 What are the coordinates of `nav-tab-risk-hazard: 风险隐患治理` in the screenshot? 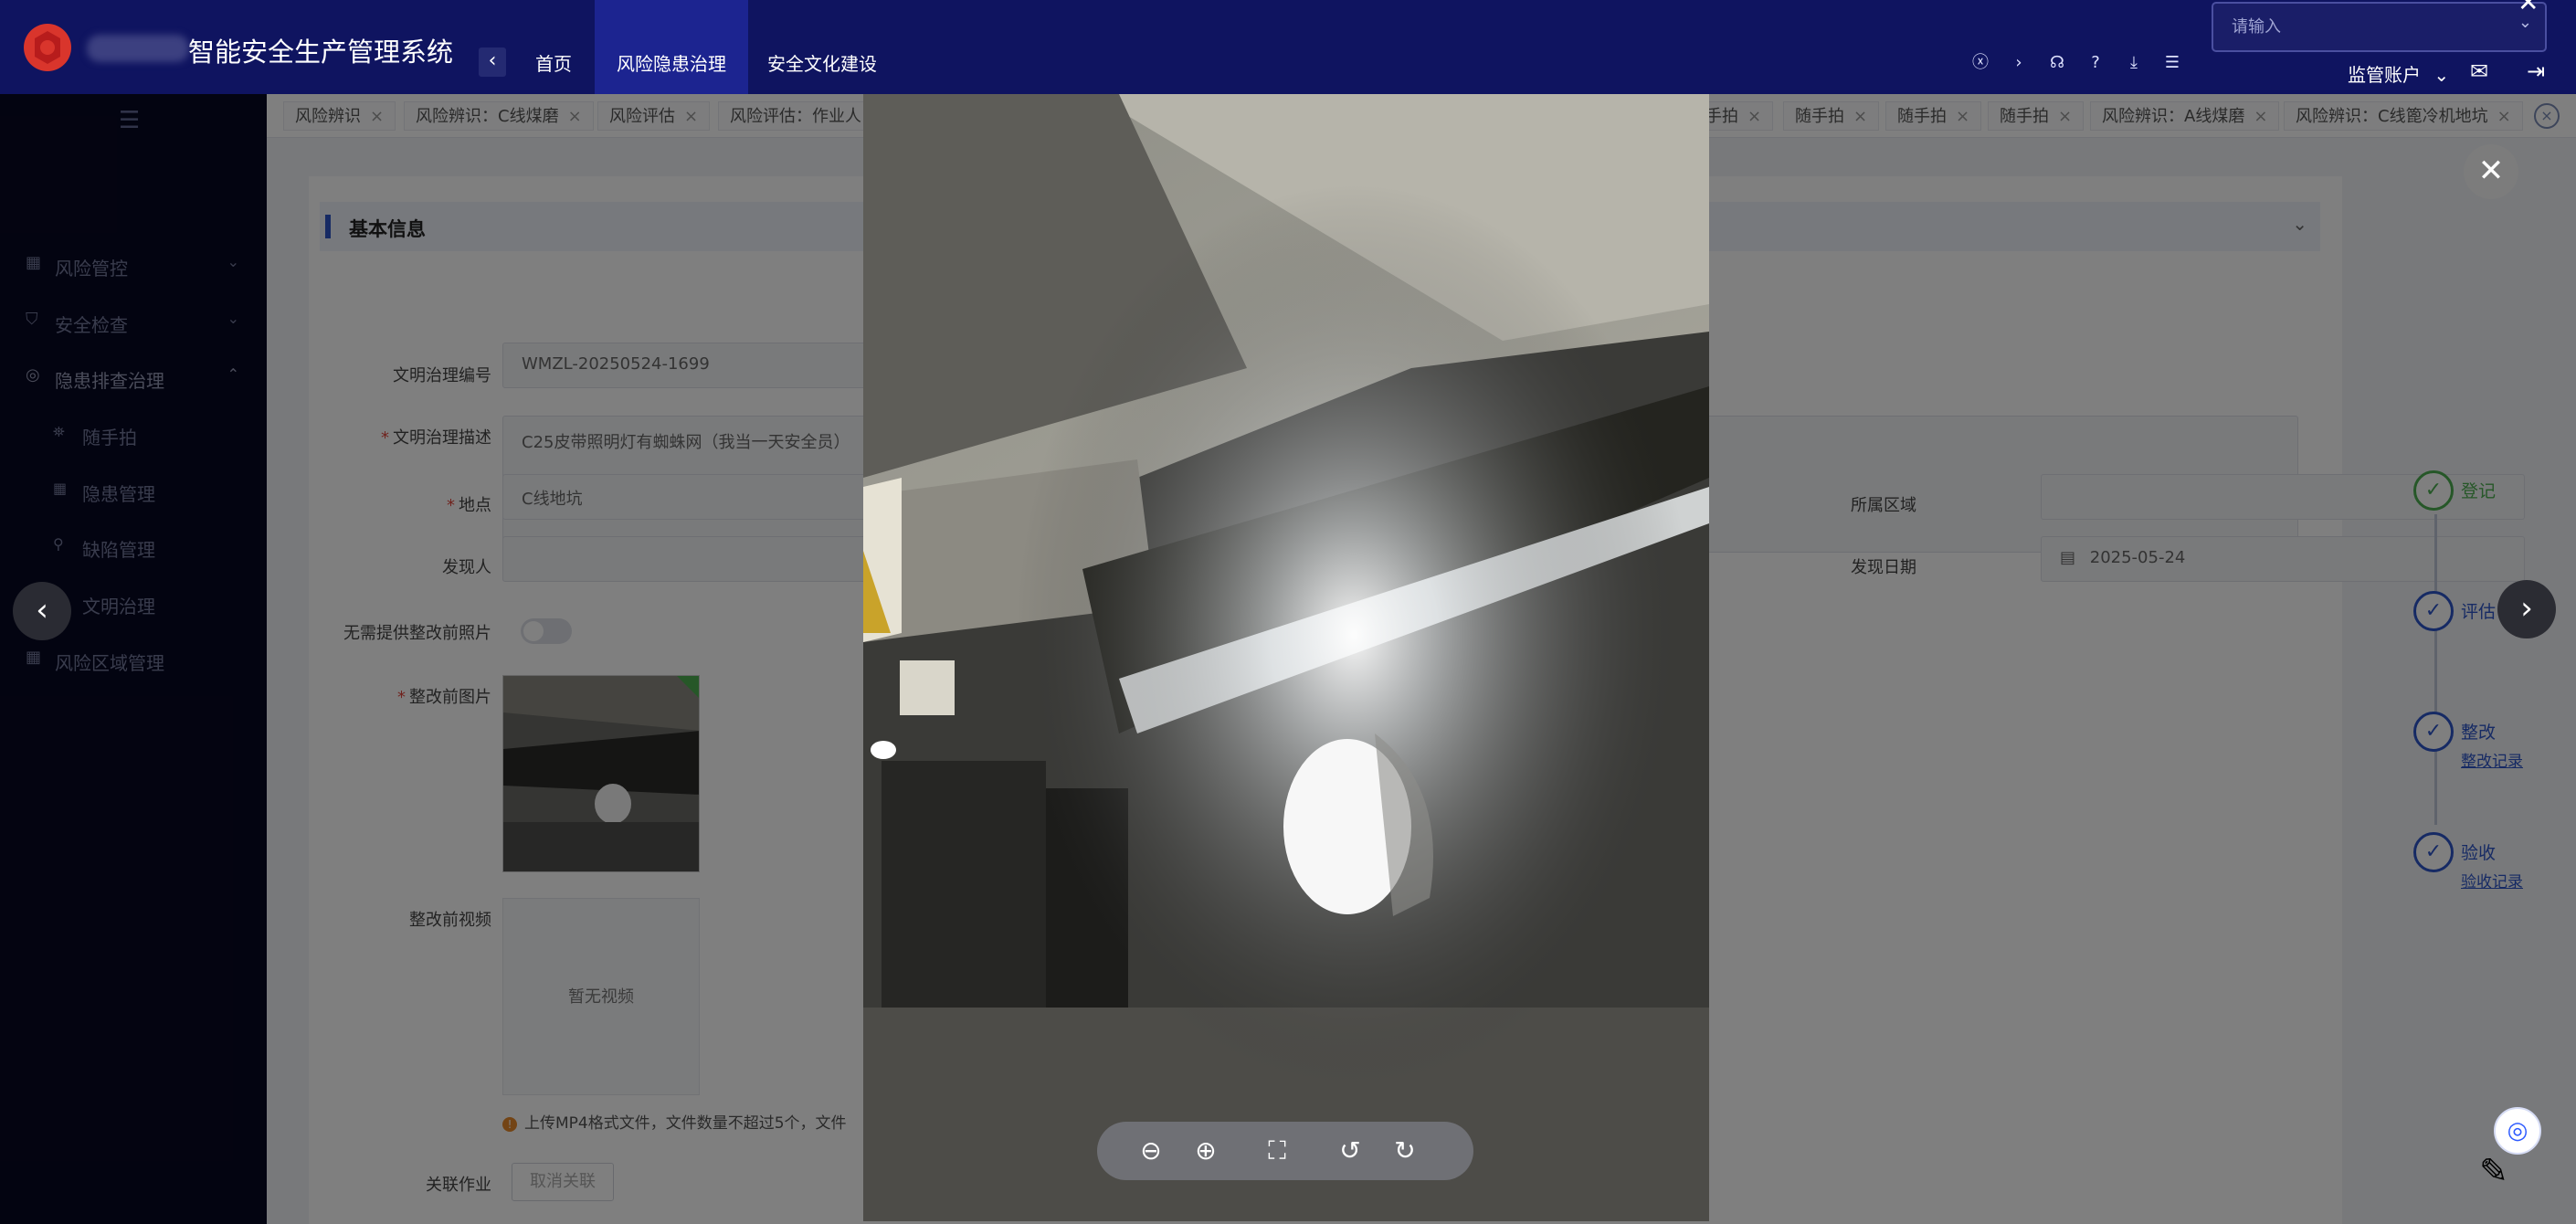 It's located at (672, 47).